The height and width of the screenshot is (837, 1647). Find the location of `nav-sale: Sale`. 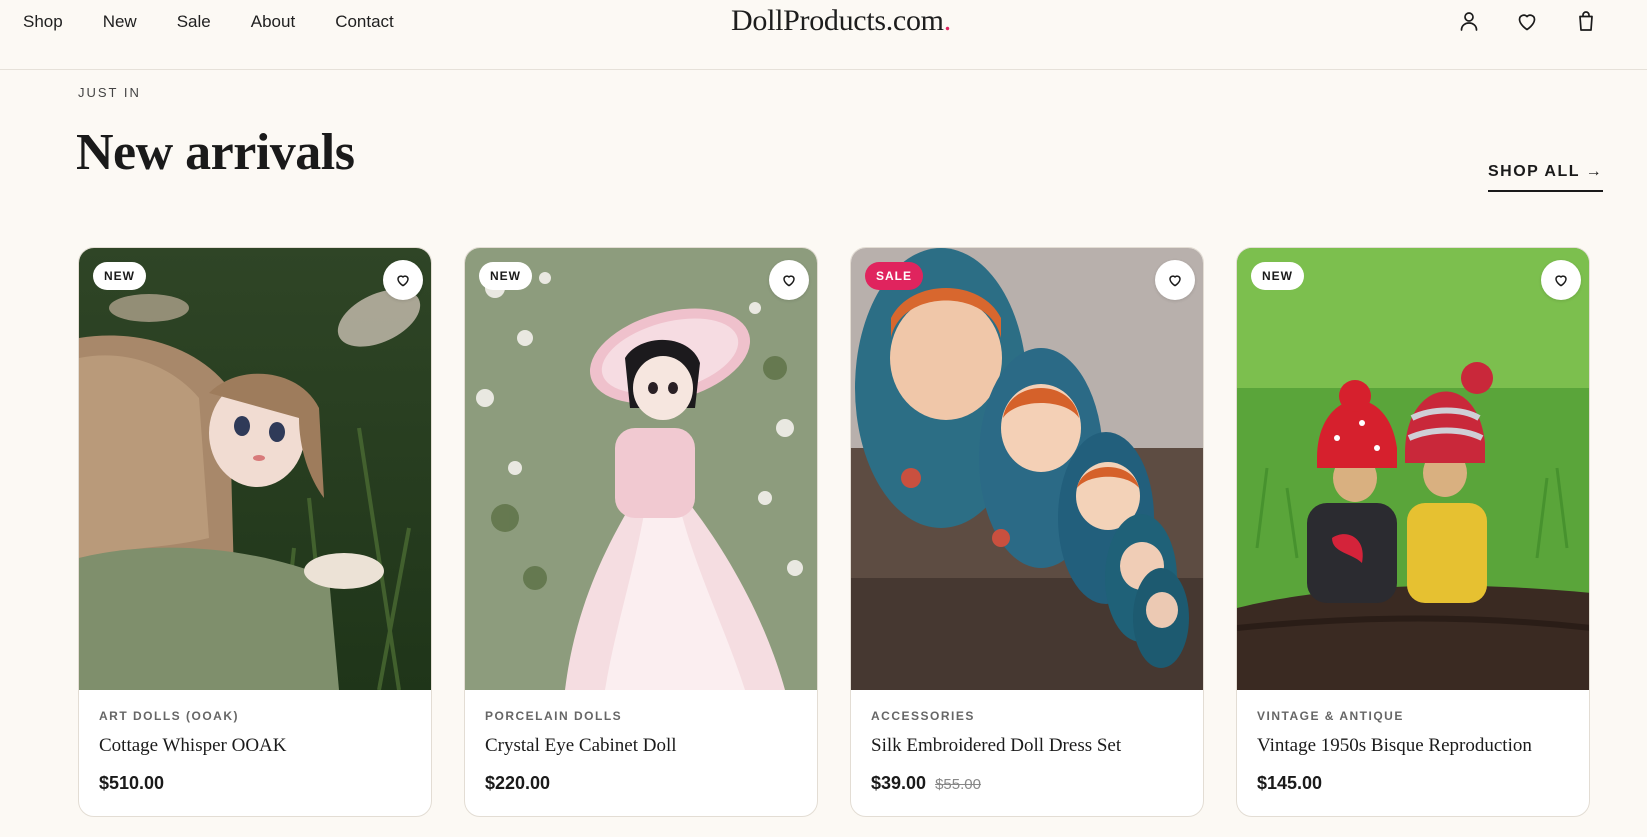

nav-sale: Sale is located at coordinates (194, 22).